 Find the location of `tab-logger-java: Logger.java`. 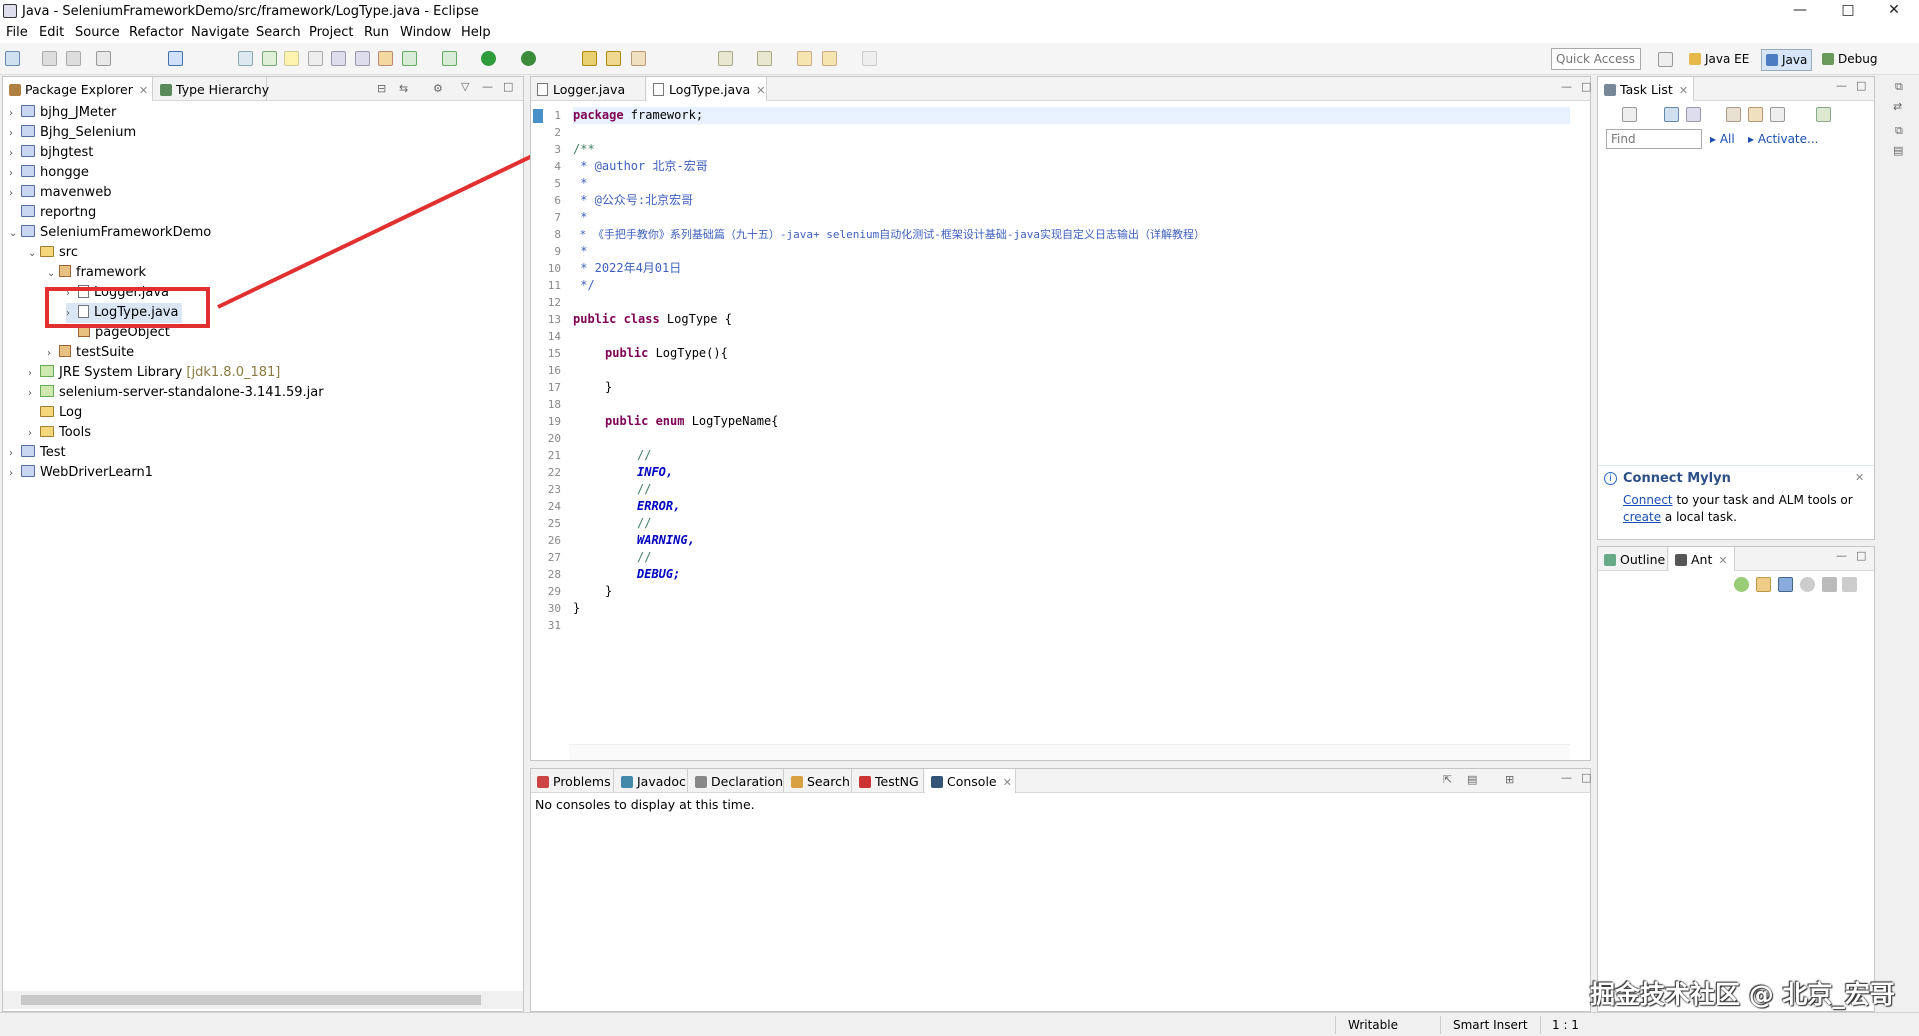

tab-logger-java: Logger.java is located at coordinates (588, 89).